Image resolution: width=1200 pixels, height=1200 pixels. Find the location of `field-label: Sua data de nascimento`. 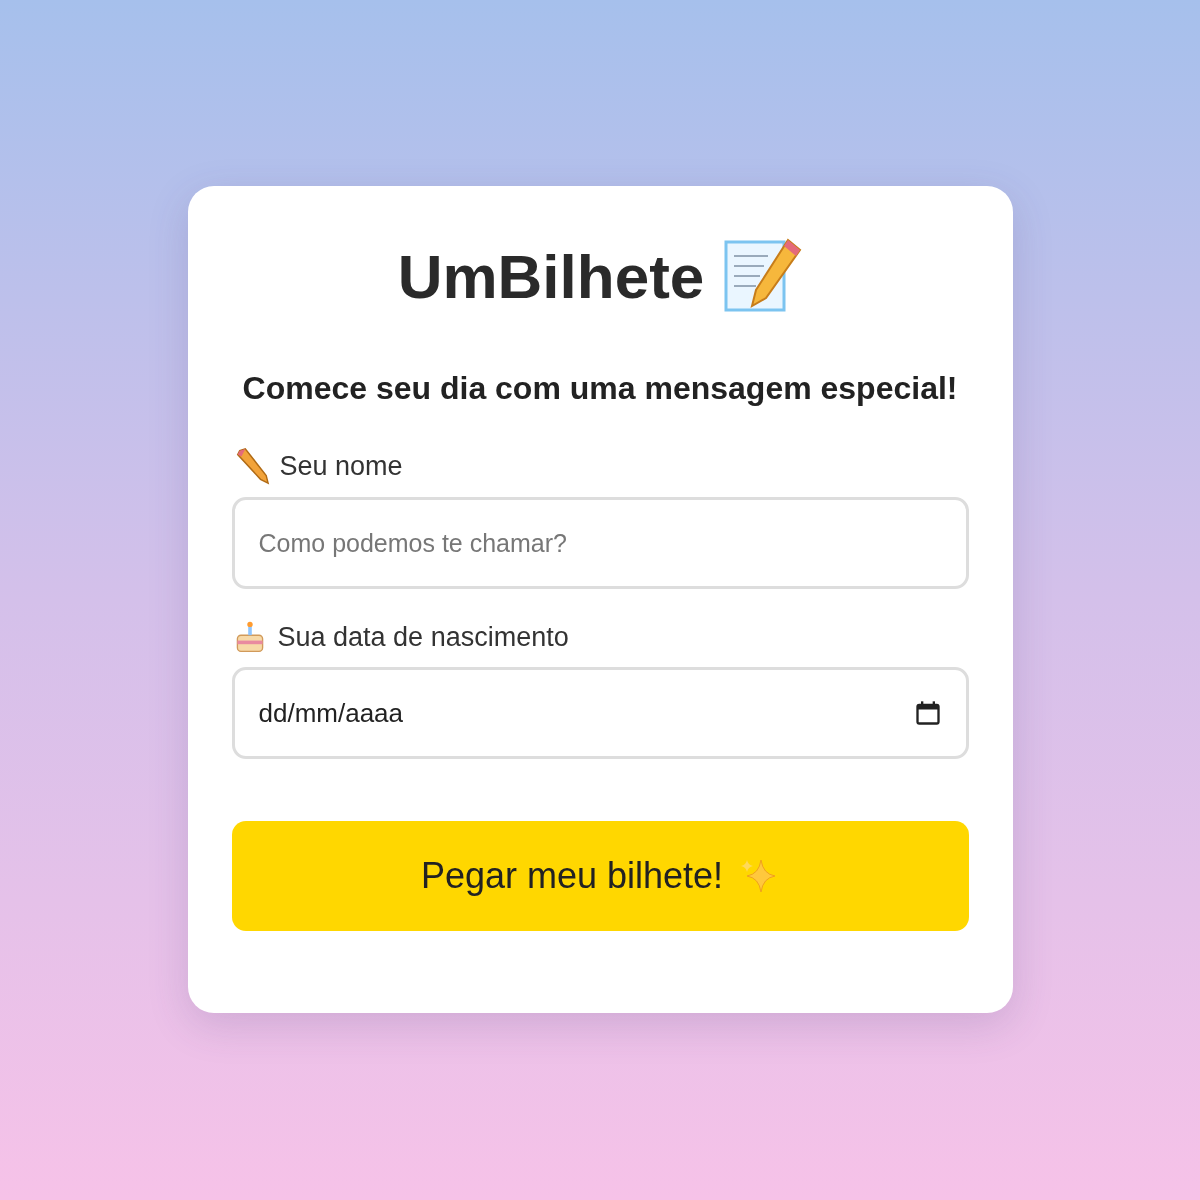

field-label: Sua data de nascimento is located at coordinates (423, 637).